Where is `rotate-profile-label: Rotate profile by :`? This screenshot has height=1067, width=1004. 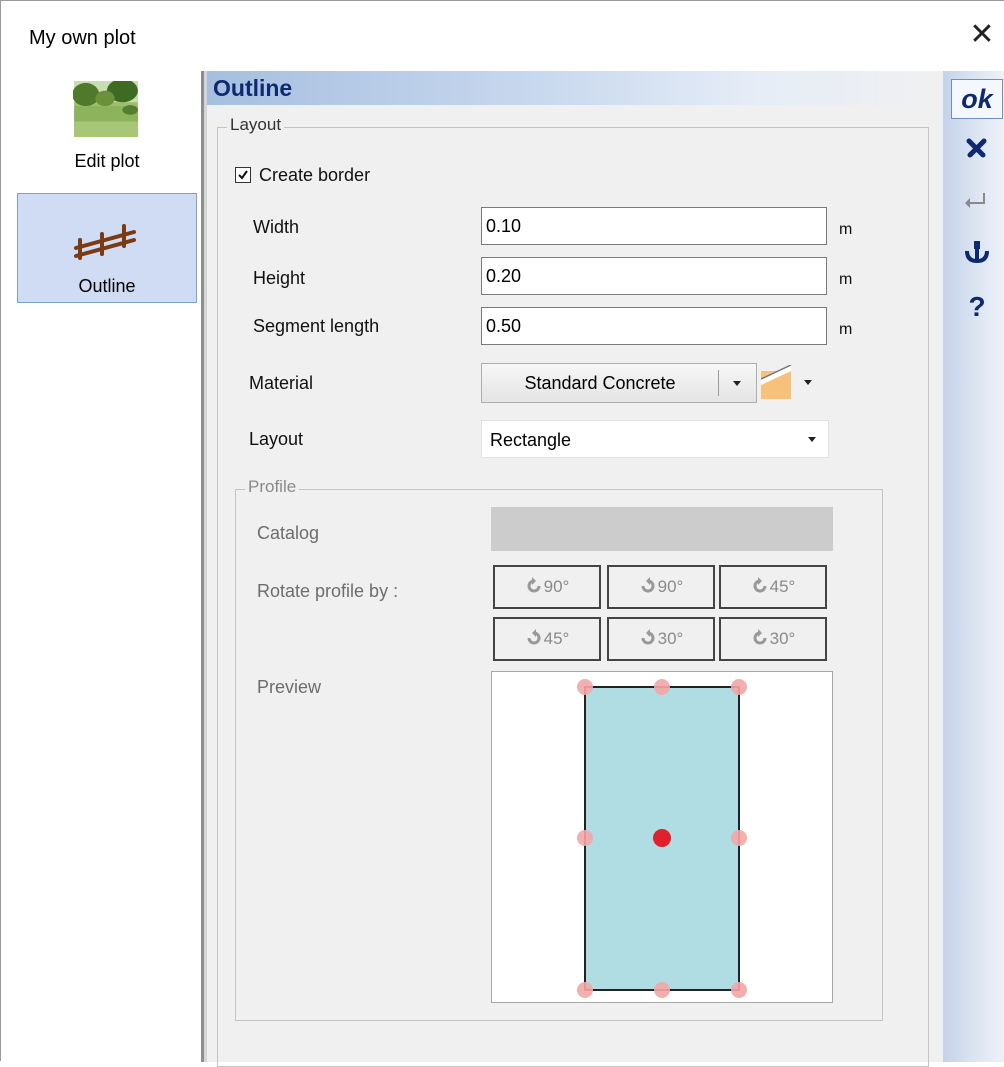 rotate-profile-label: Rotate profile by : is located at coordinates (328, 591).